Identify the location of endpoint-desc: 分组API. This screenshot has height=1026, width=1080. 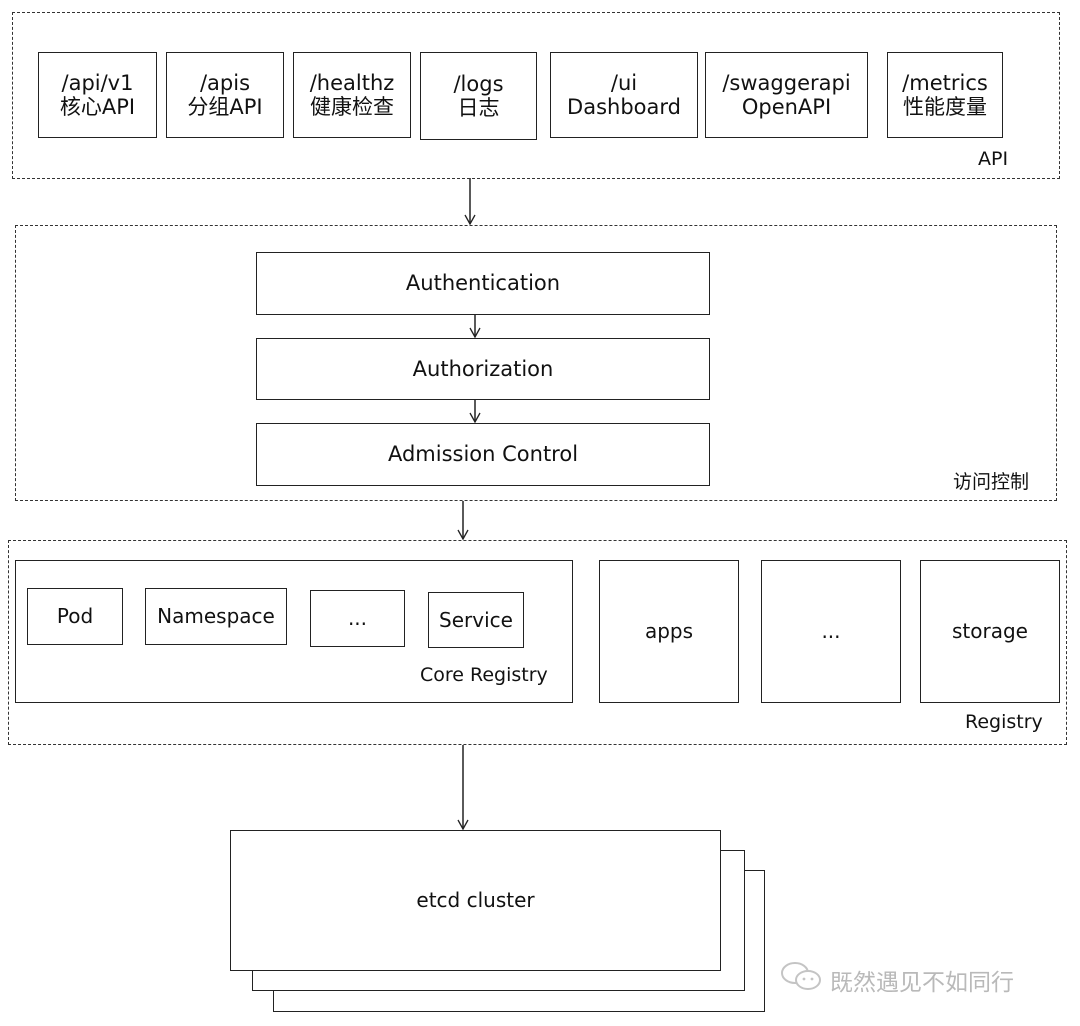
(225, 107).